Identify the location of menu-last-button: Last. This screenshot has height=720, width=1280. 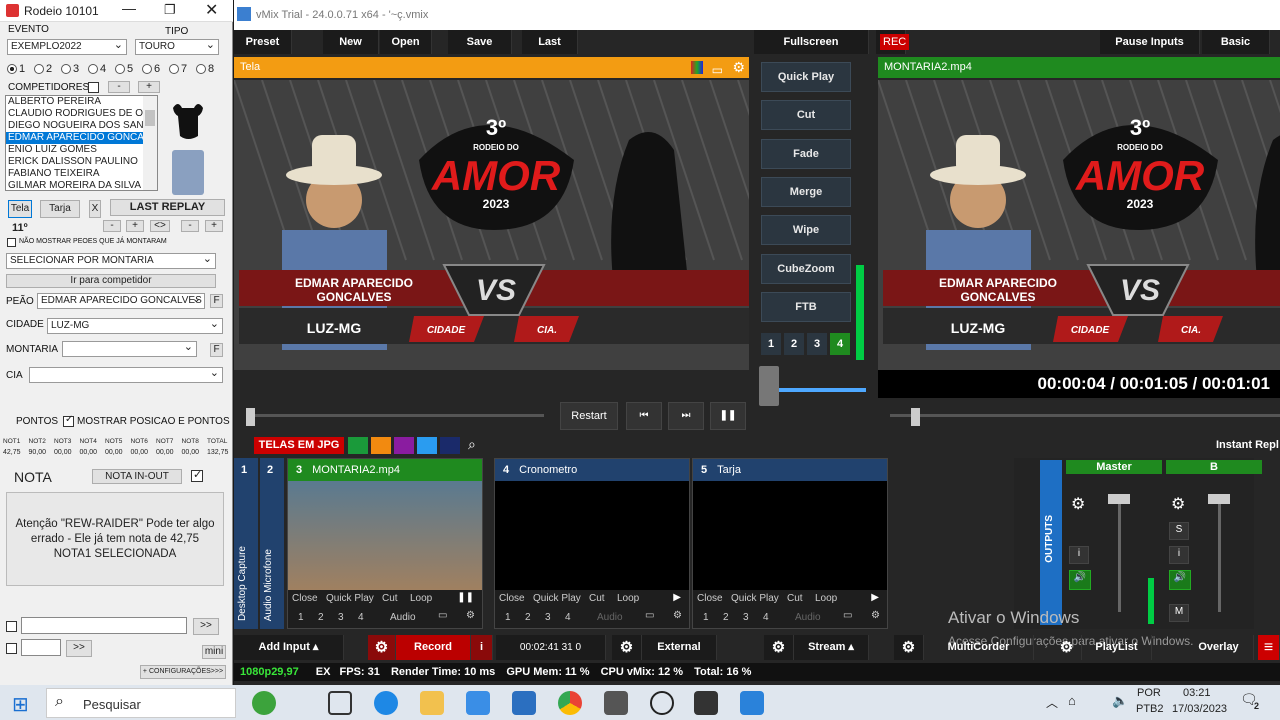
(550, 42).